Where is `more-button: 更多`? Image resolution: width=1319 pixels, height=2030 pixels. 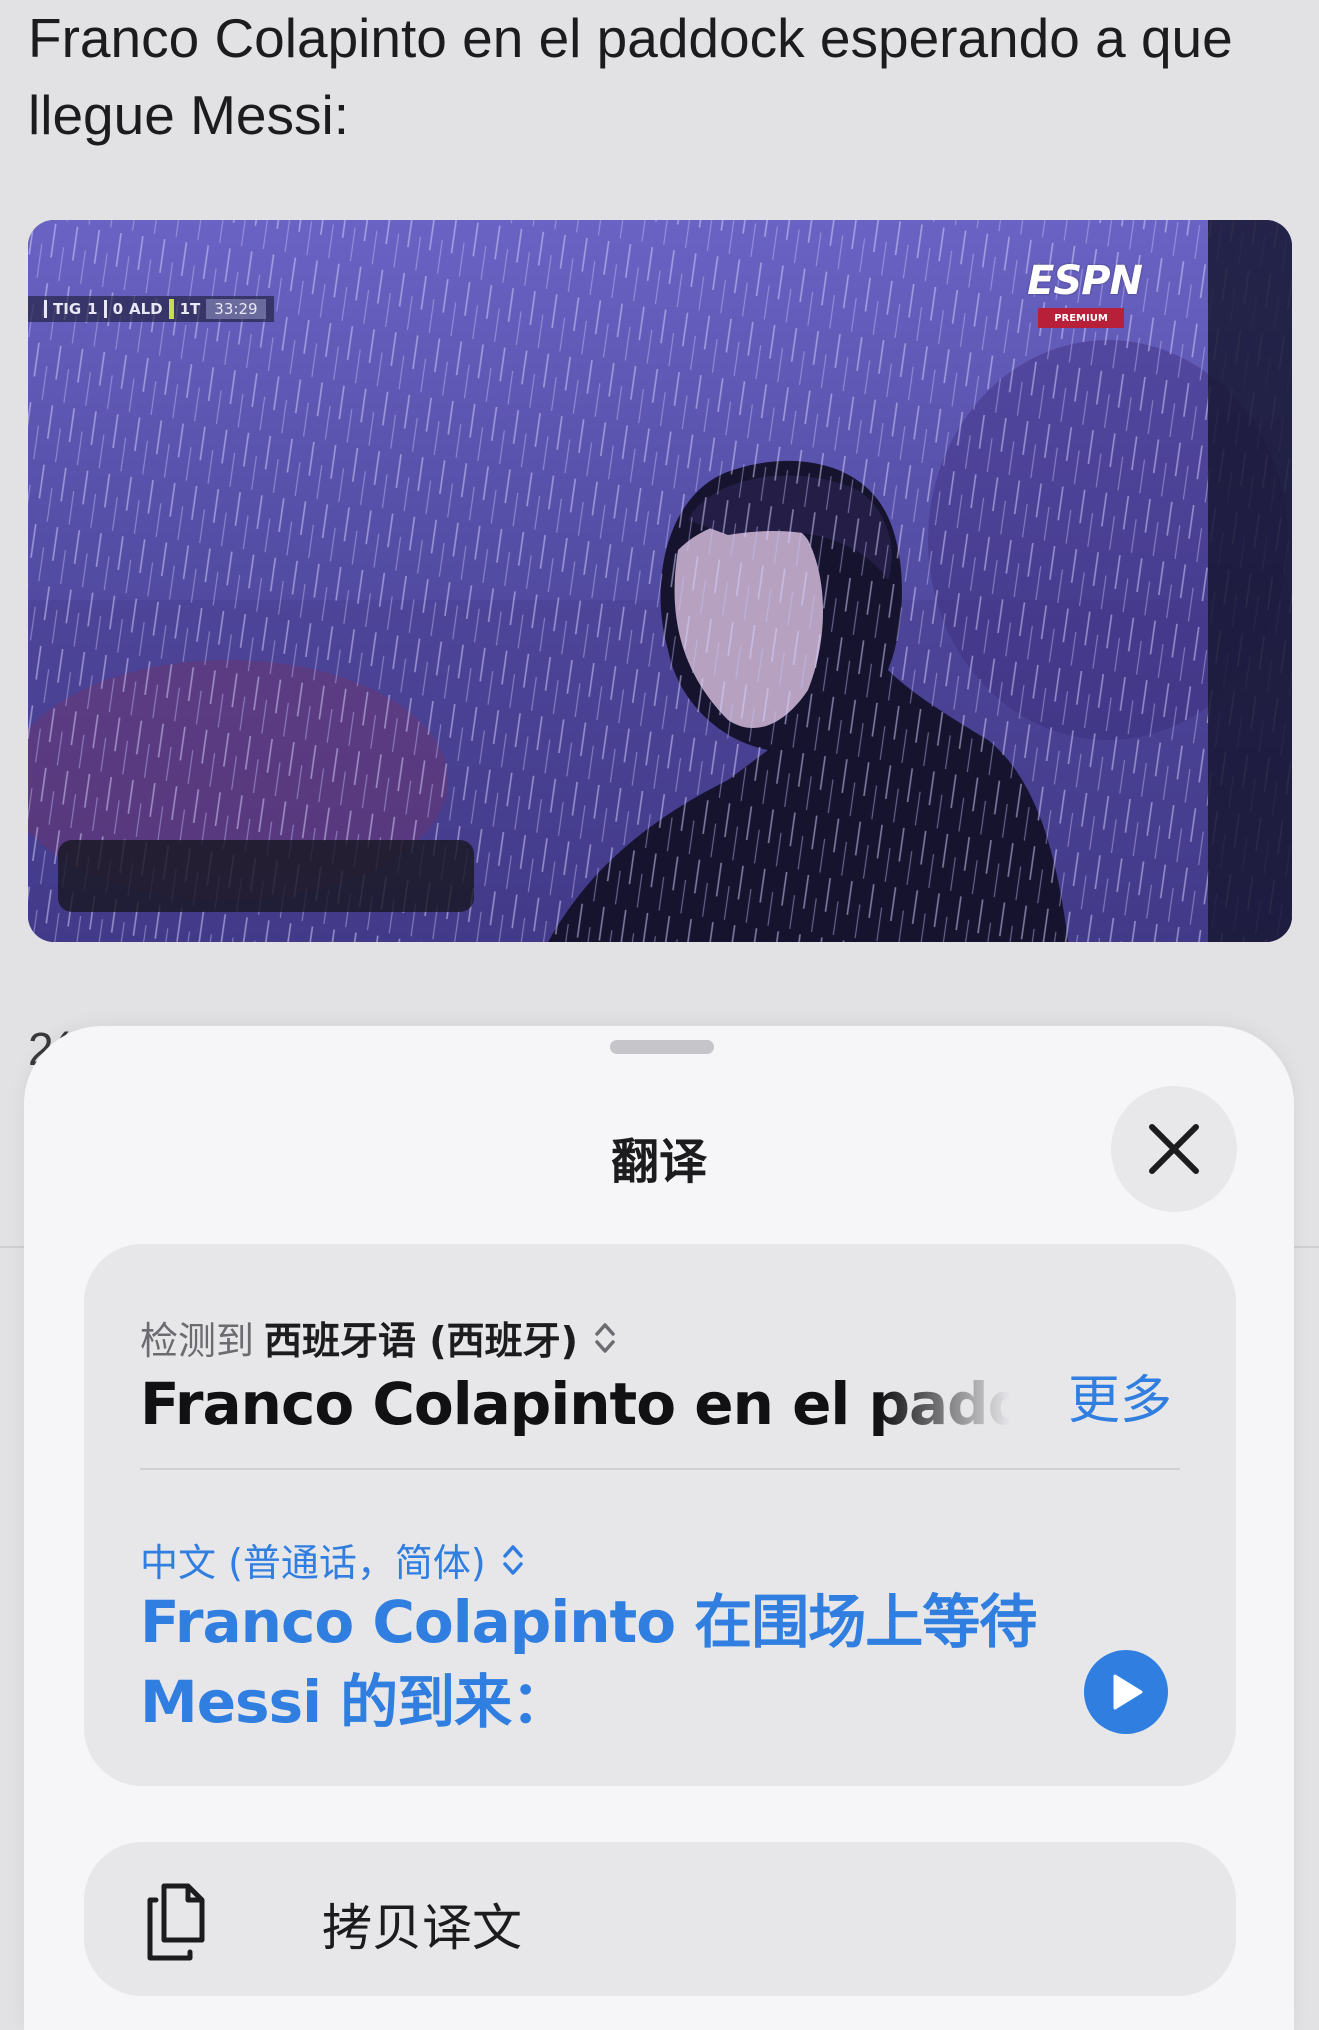
more-button: 更多 is located at coordinates (1120, 1395).